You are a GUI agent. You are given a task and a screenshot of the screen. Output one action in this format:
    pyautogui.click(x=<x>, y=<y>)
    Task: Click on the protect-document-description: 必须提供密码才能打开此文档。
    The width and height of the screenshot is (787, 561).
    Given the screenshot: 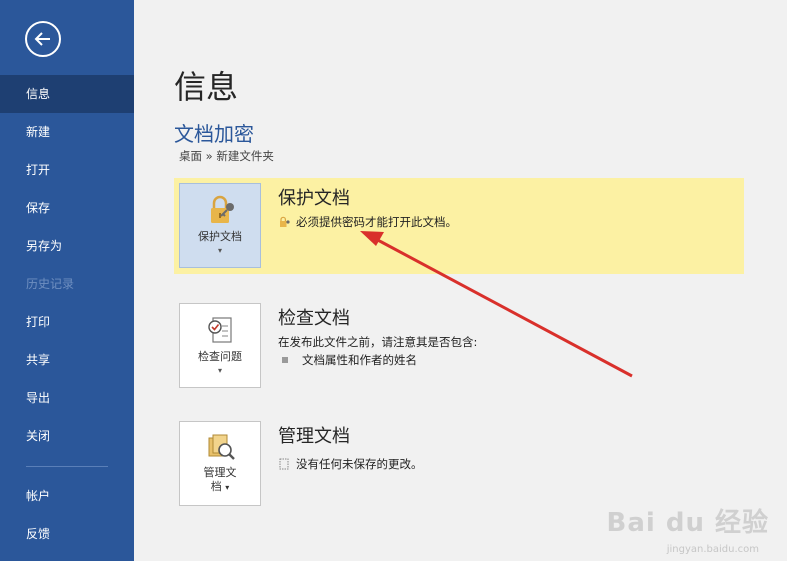 What is the action you would take?
    pyautogui.click(x=367, y=222)
    